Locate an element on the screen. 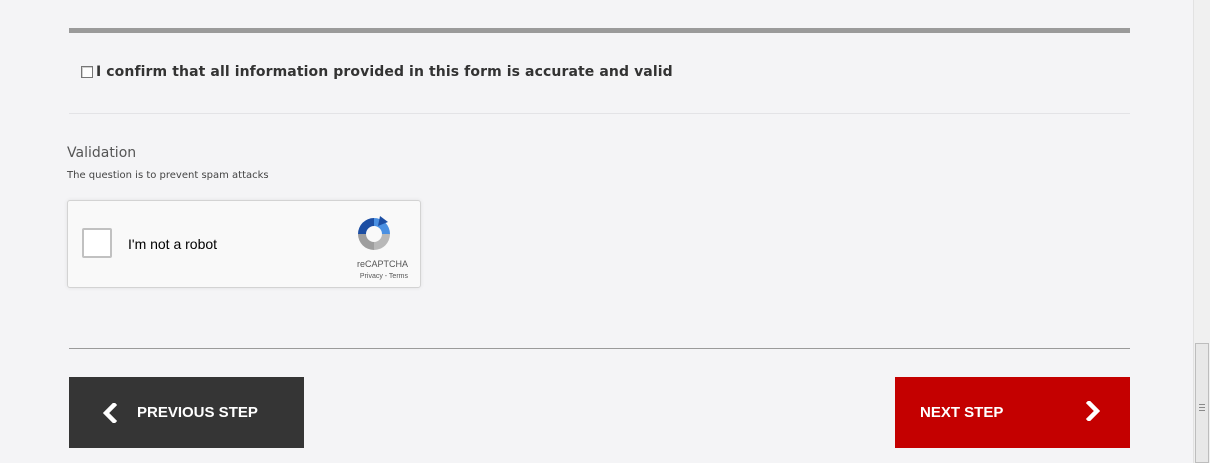 This screenshot has width=1210, height=463. previous-step-button: PREVIOUS STEP is located at coordinates (186, 412).